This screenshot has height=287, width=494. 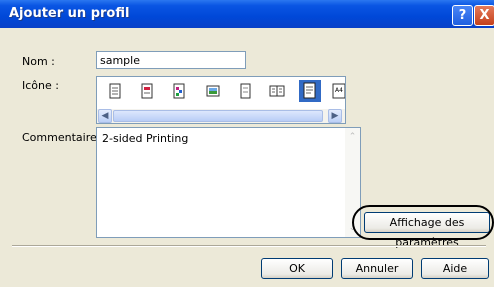 What do you see at coordinates (455, 268) in the screenshot?
I see `help-button: Aide` at bounding box center [455, 268].